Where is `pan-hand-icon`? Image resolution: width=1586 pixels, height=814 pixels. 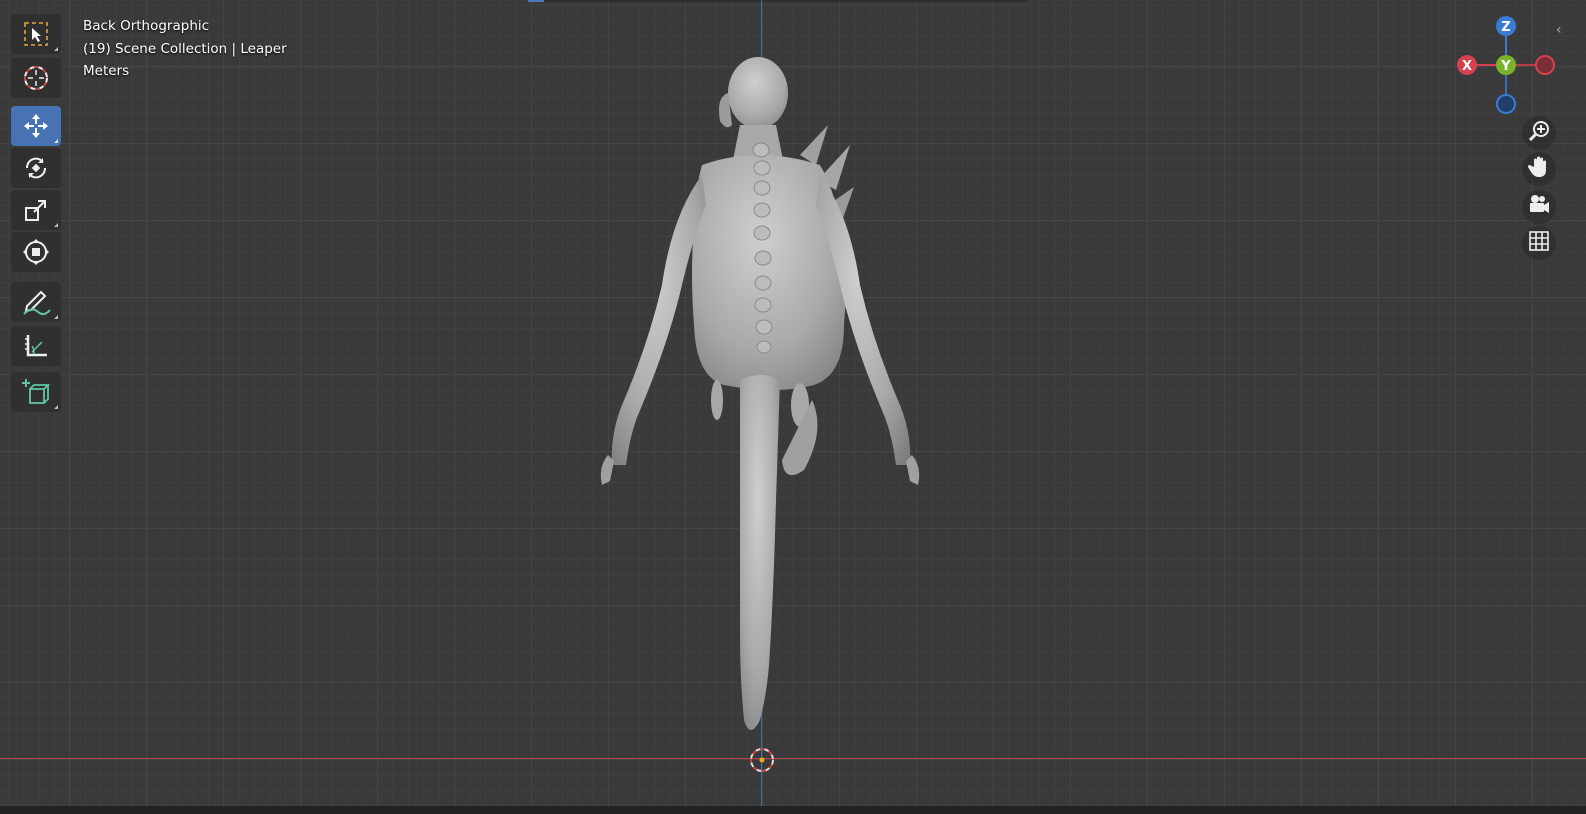 pan-hand-icon is located at coordinates (1539, 169).